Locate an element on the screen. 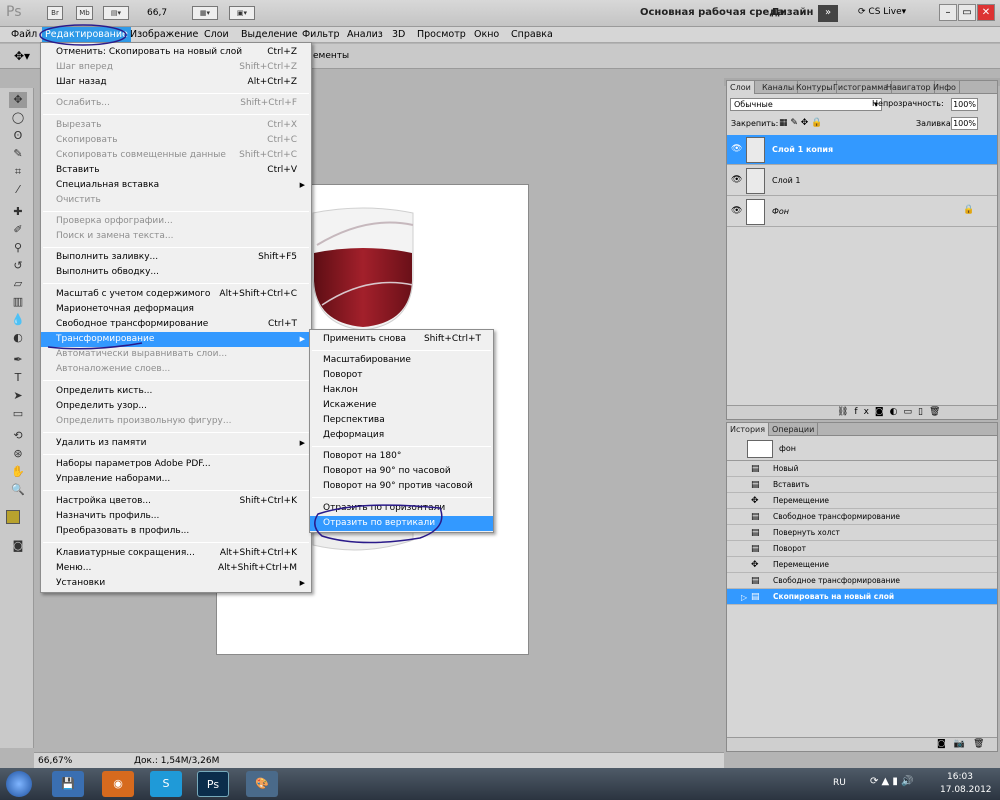  fill-field: 100% is located at coordinates (964, 123).